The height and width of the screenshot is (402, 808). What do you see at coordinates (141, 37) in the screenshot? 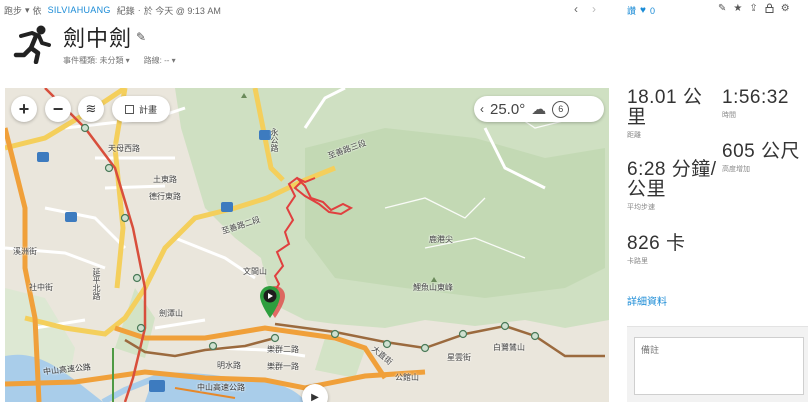
I see `edit-title-icon: ✎` at bounding box center [141, 37].